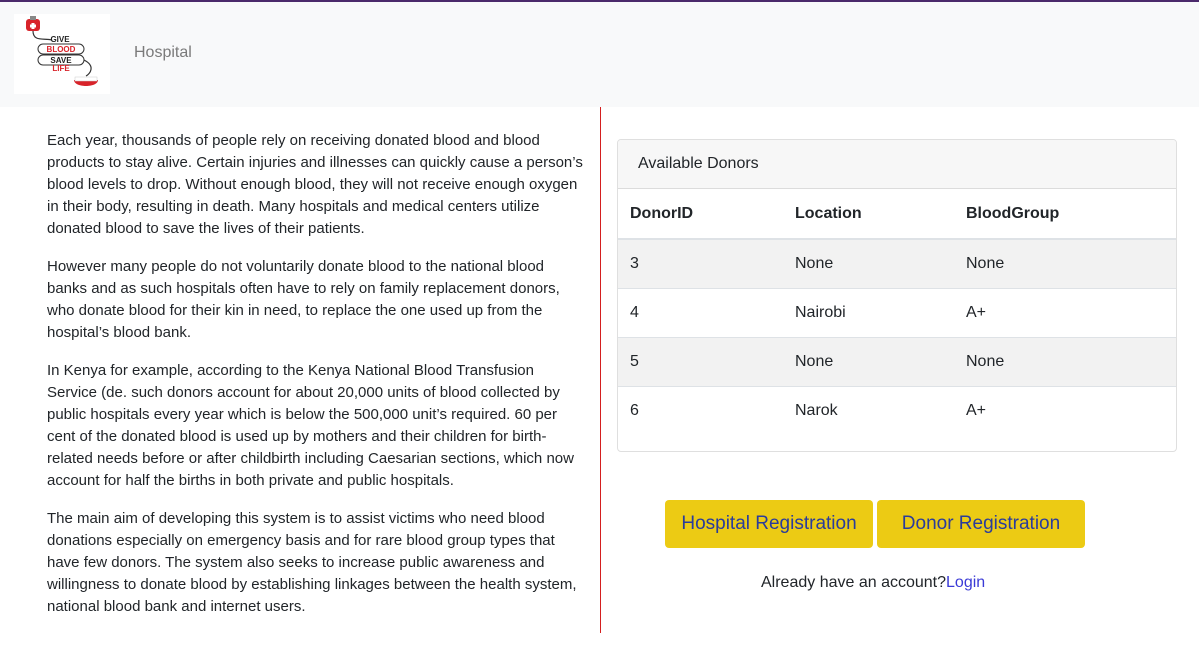  I want to click on donor-id-cell: 4, so click(706, 312).